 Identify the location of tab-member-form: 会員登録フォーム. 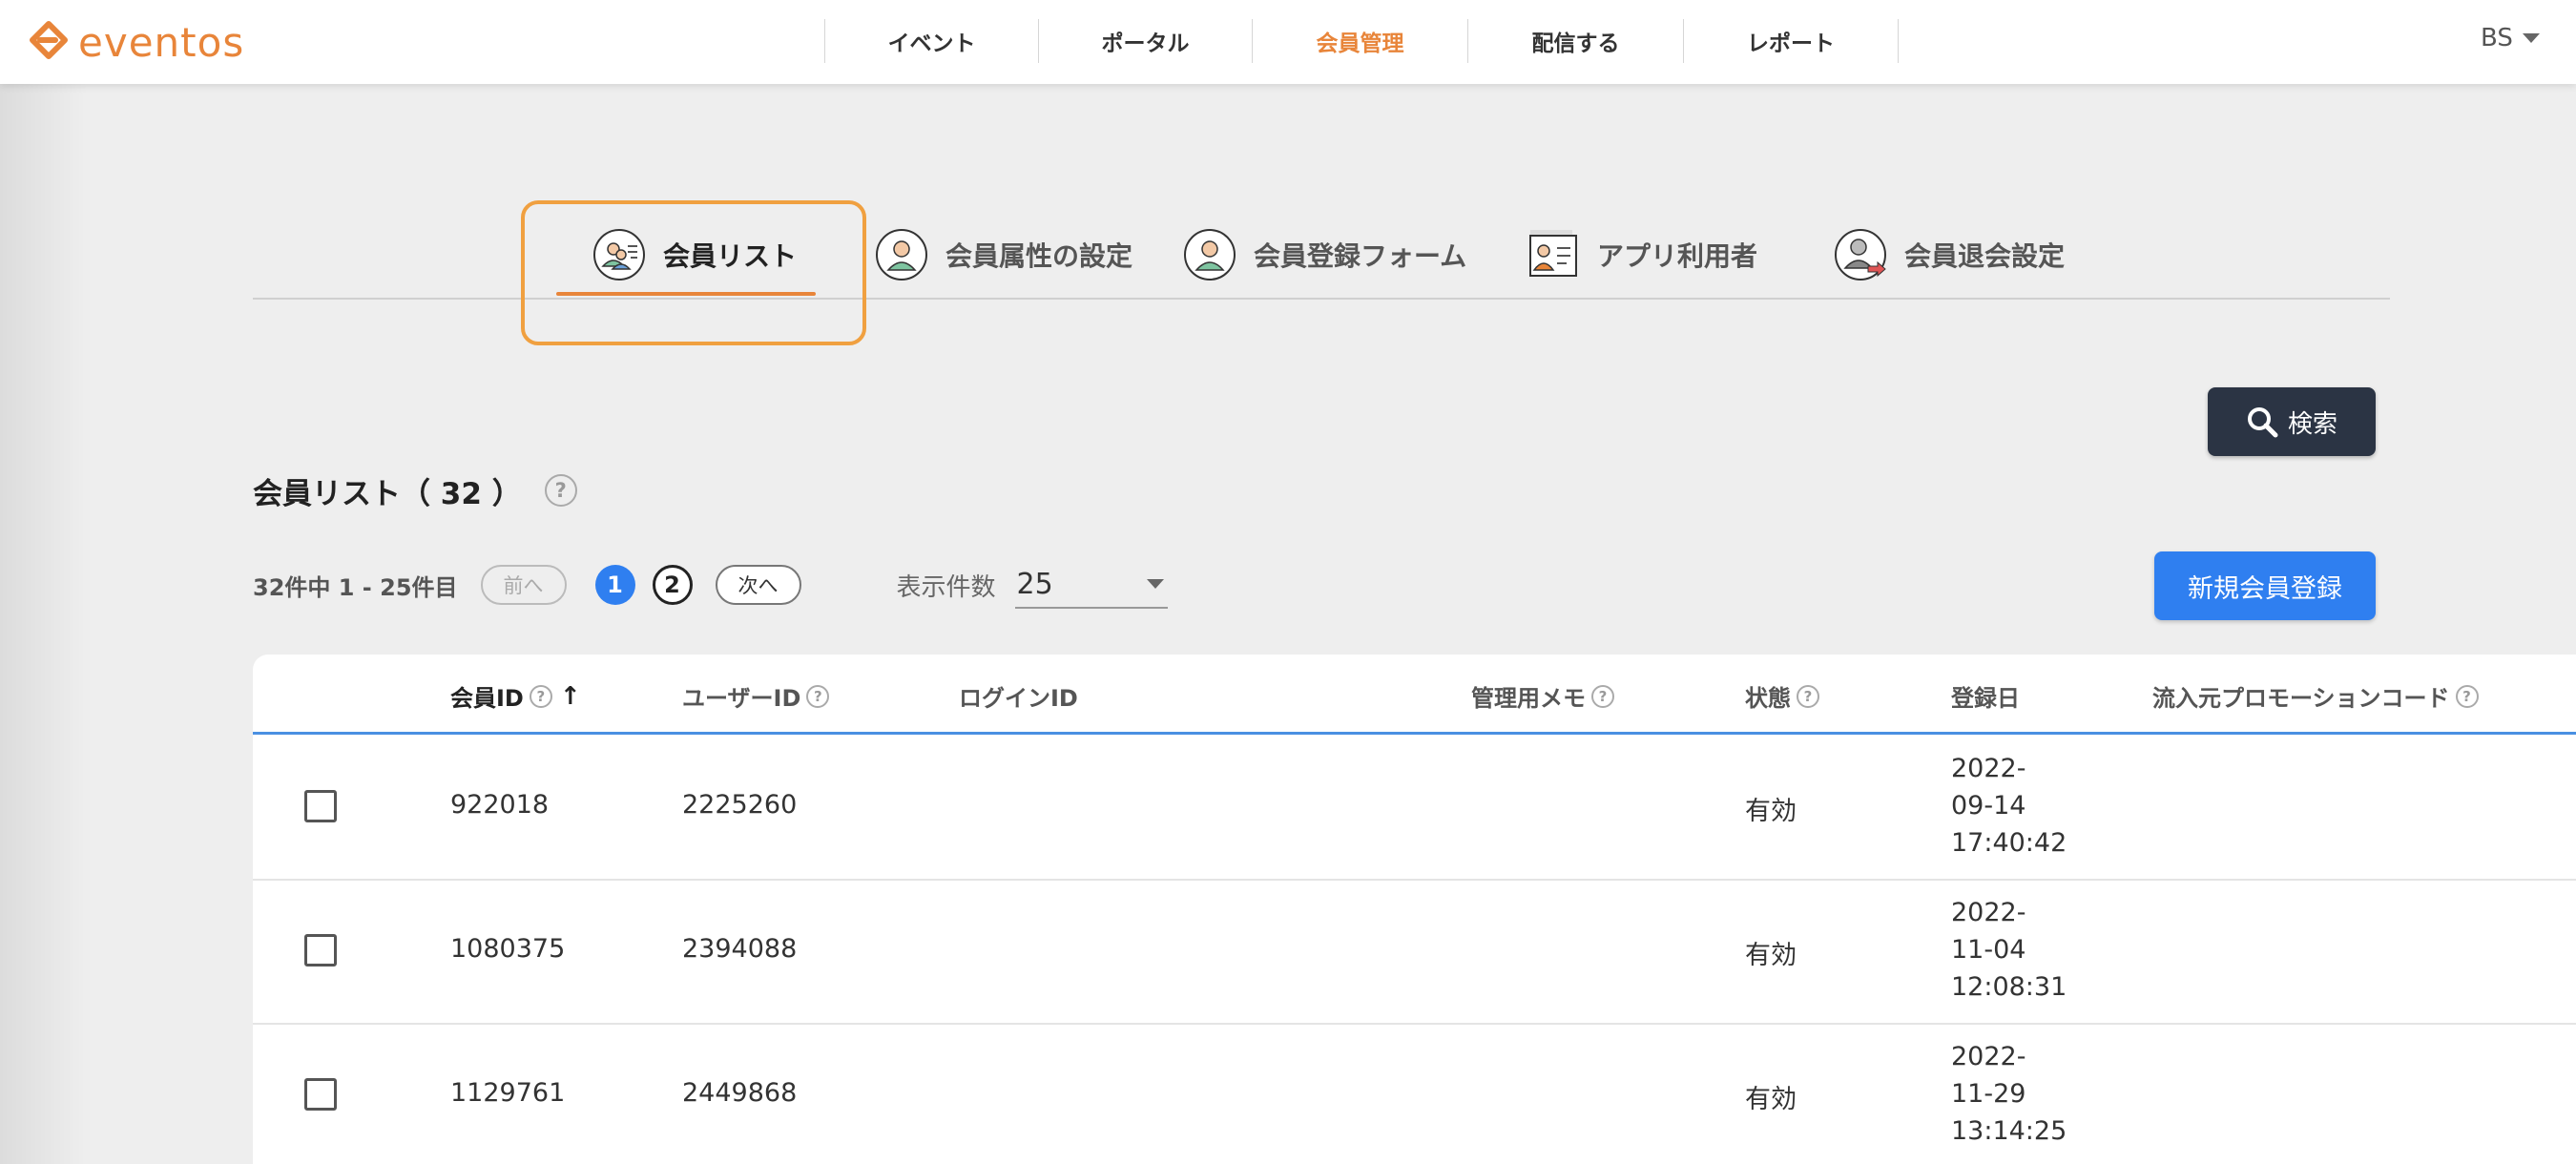
(1324, 254).